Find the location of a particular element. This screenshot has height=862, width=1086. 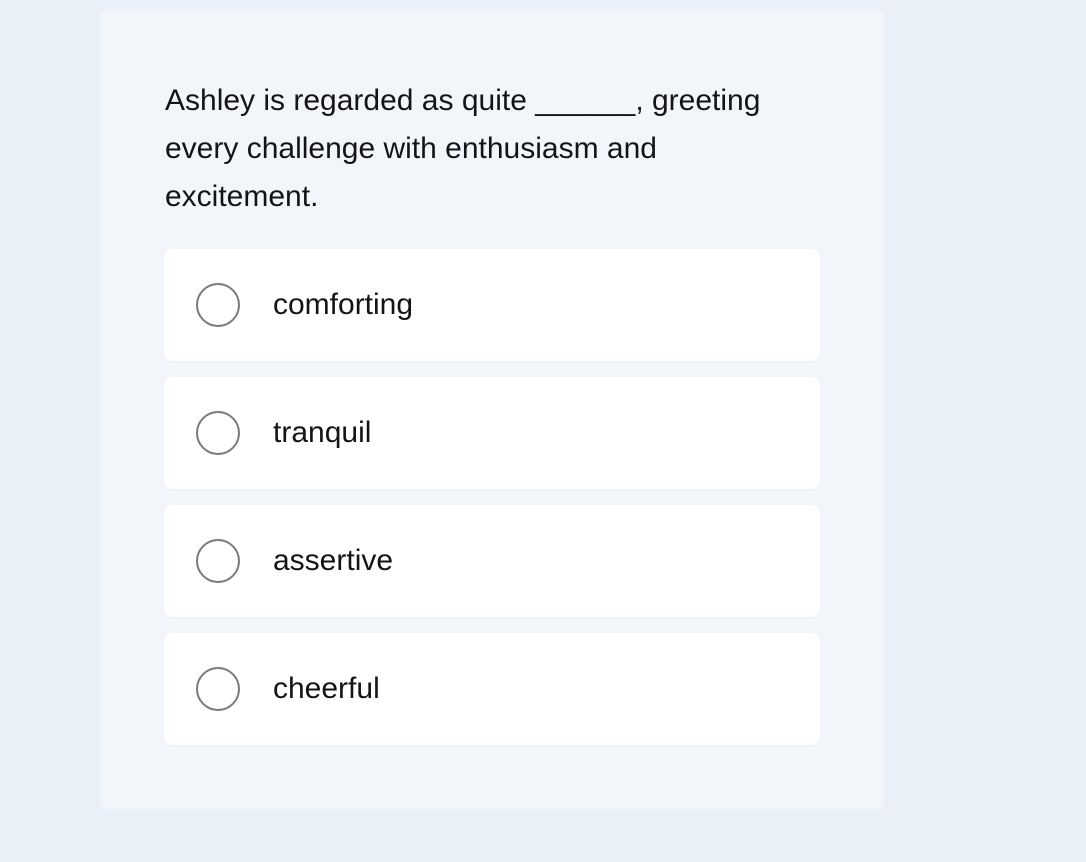

option-label: comforting is located at coordinates (343, 304).